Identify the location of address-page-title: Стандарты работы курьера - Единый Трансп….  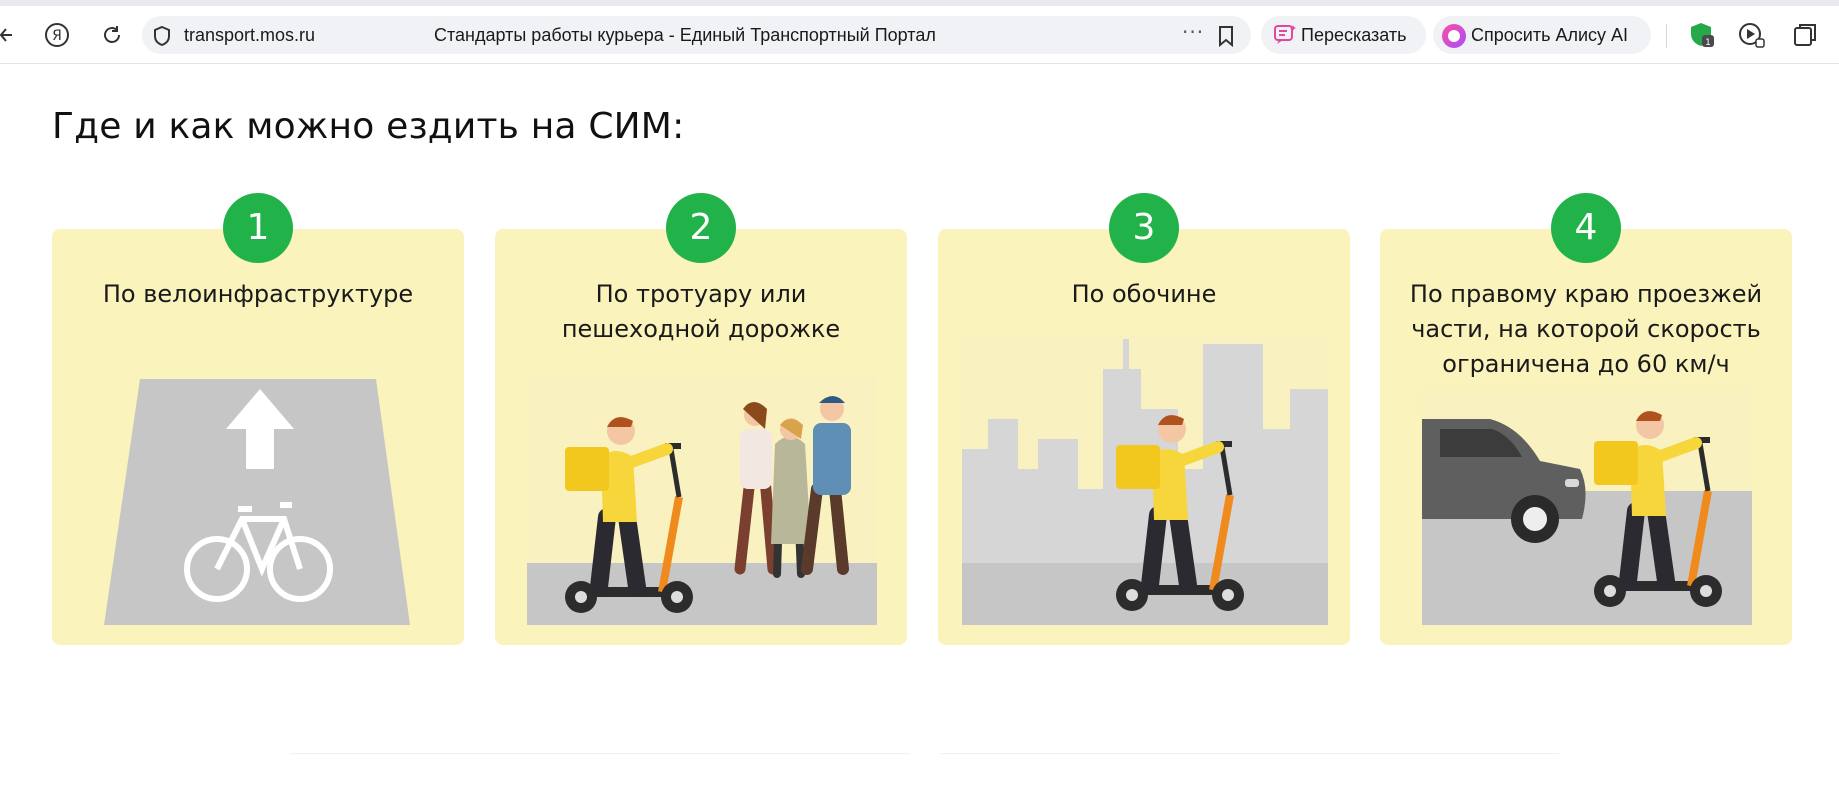
(685, 35).